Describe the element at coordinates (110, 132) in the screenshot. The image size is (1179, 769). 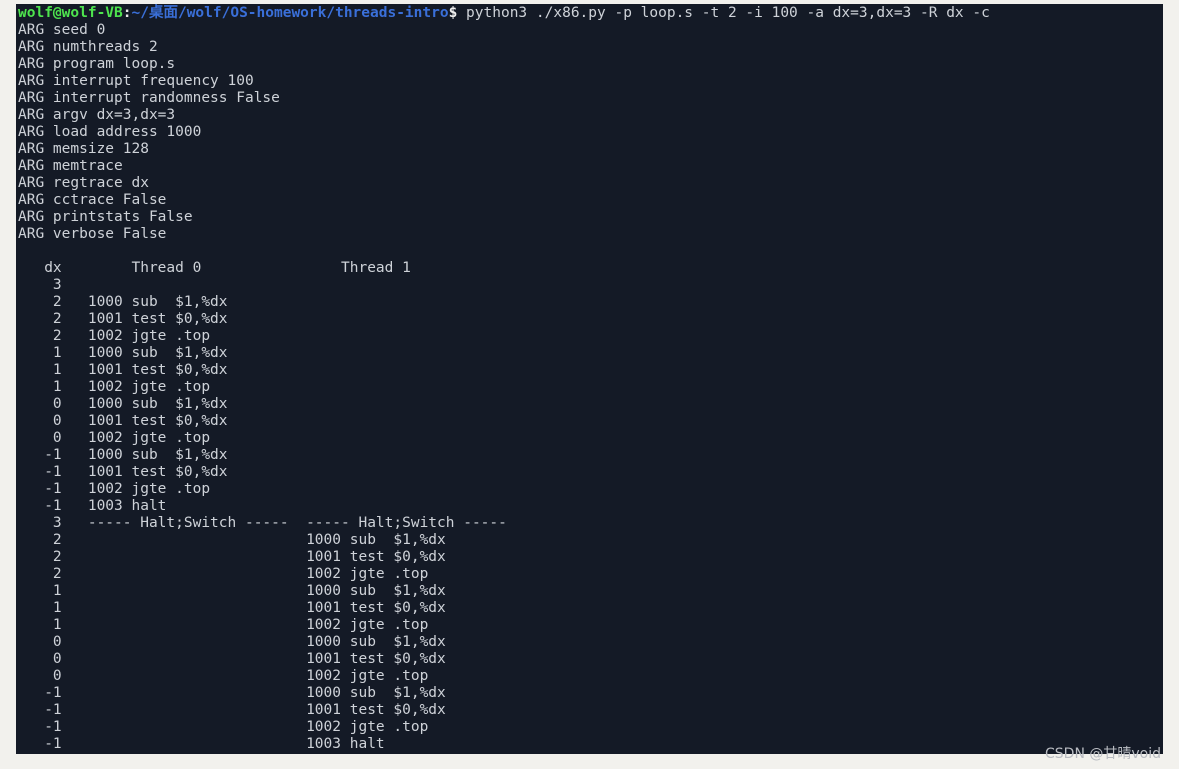
I see `arg-line: ARG load address 1000` at that location.